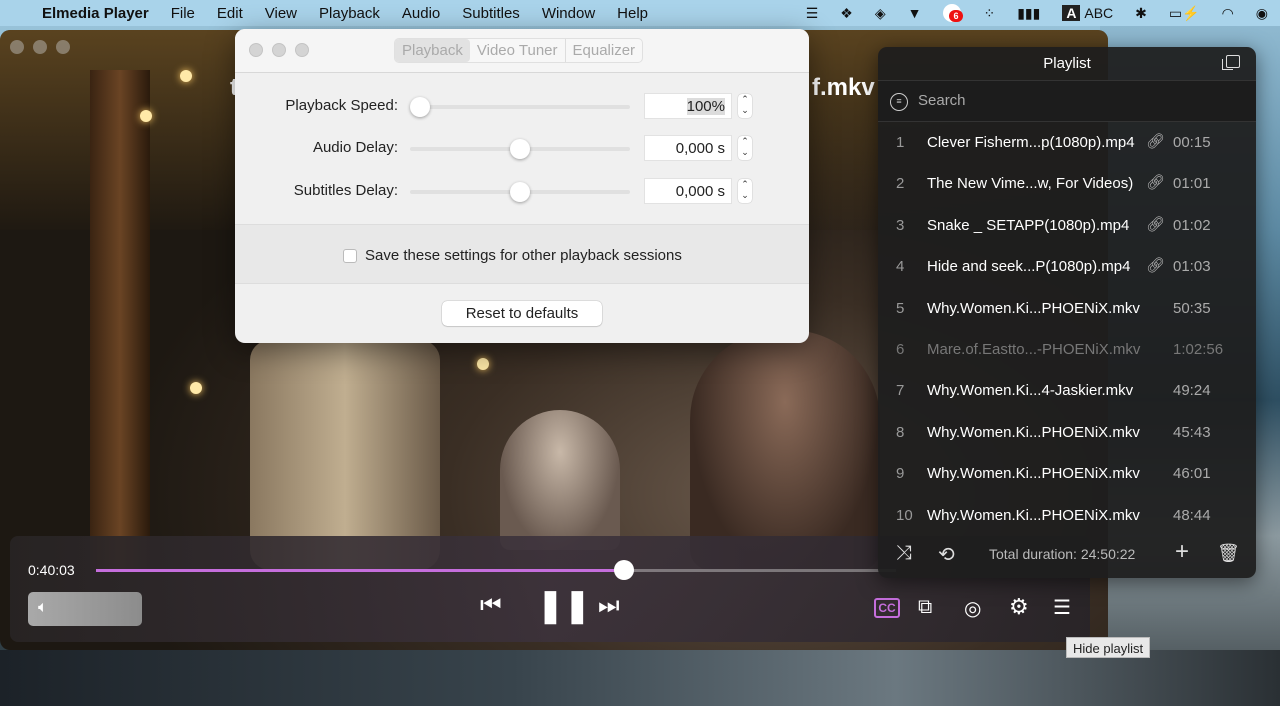 The image size is (1280, 706). Describe the element at coordinates (491, 13) in the screenshot. I see `menu-subtitles: Subtitles` at that location.